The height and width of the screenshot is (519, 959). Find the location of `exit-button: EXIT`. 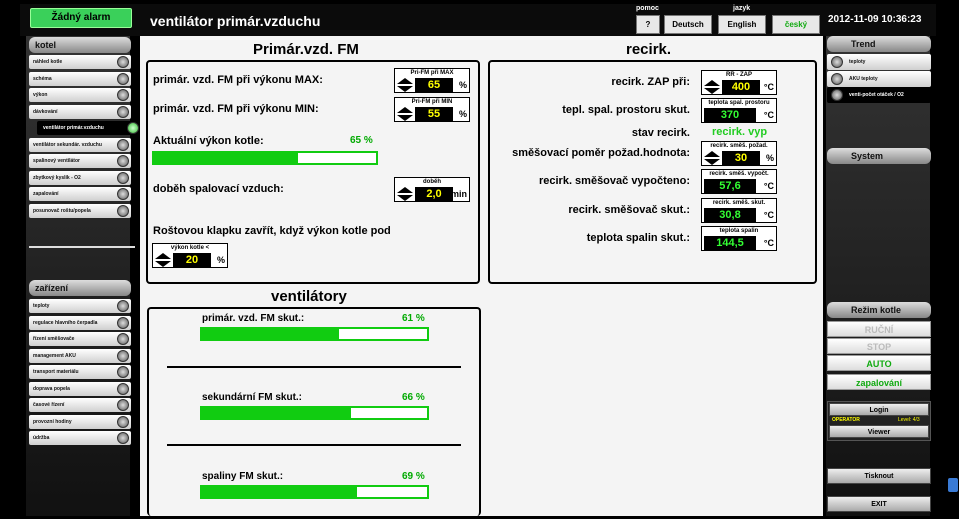

exit-button: EXIT is located at coordinates (879, 504).